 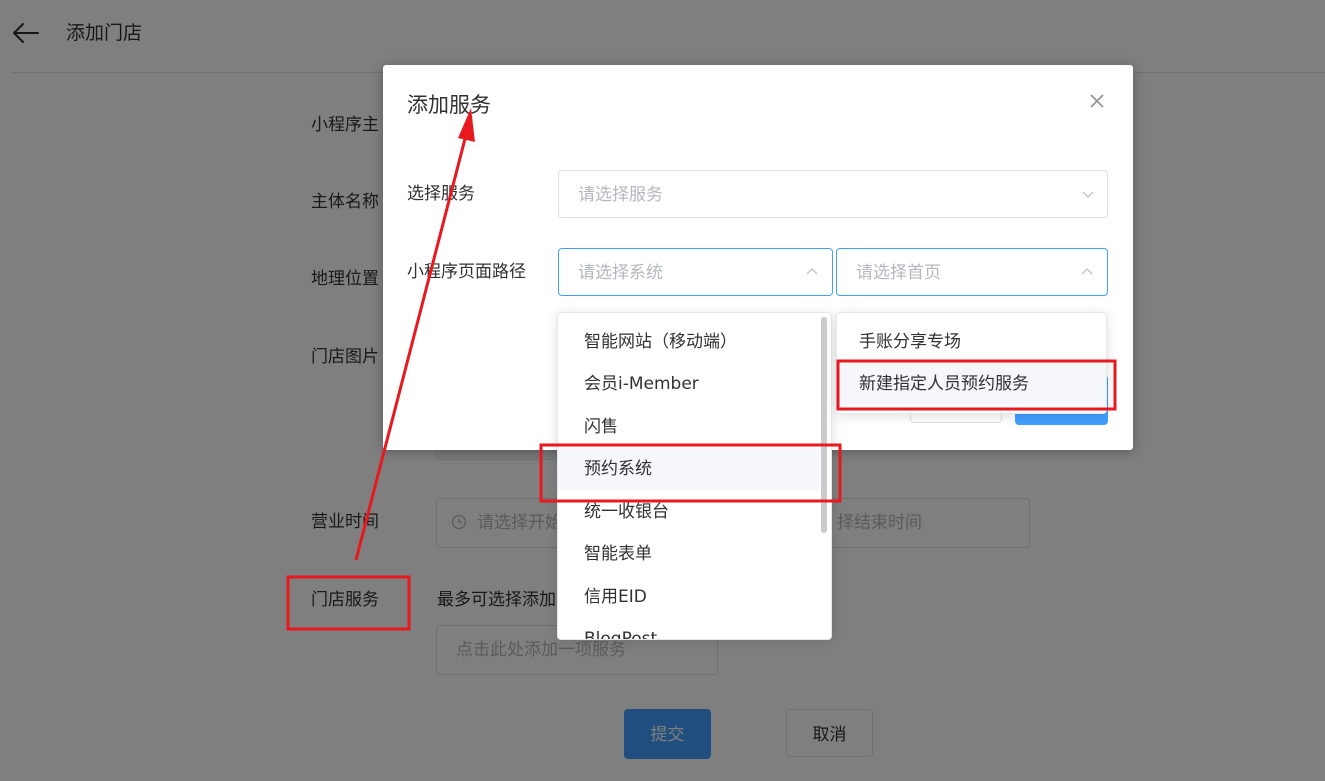 I want to click on system-select-placeholder: 请选择系统, so click(x=620, y=273).